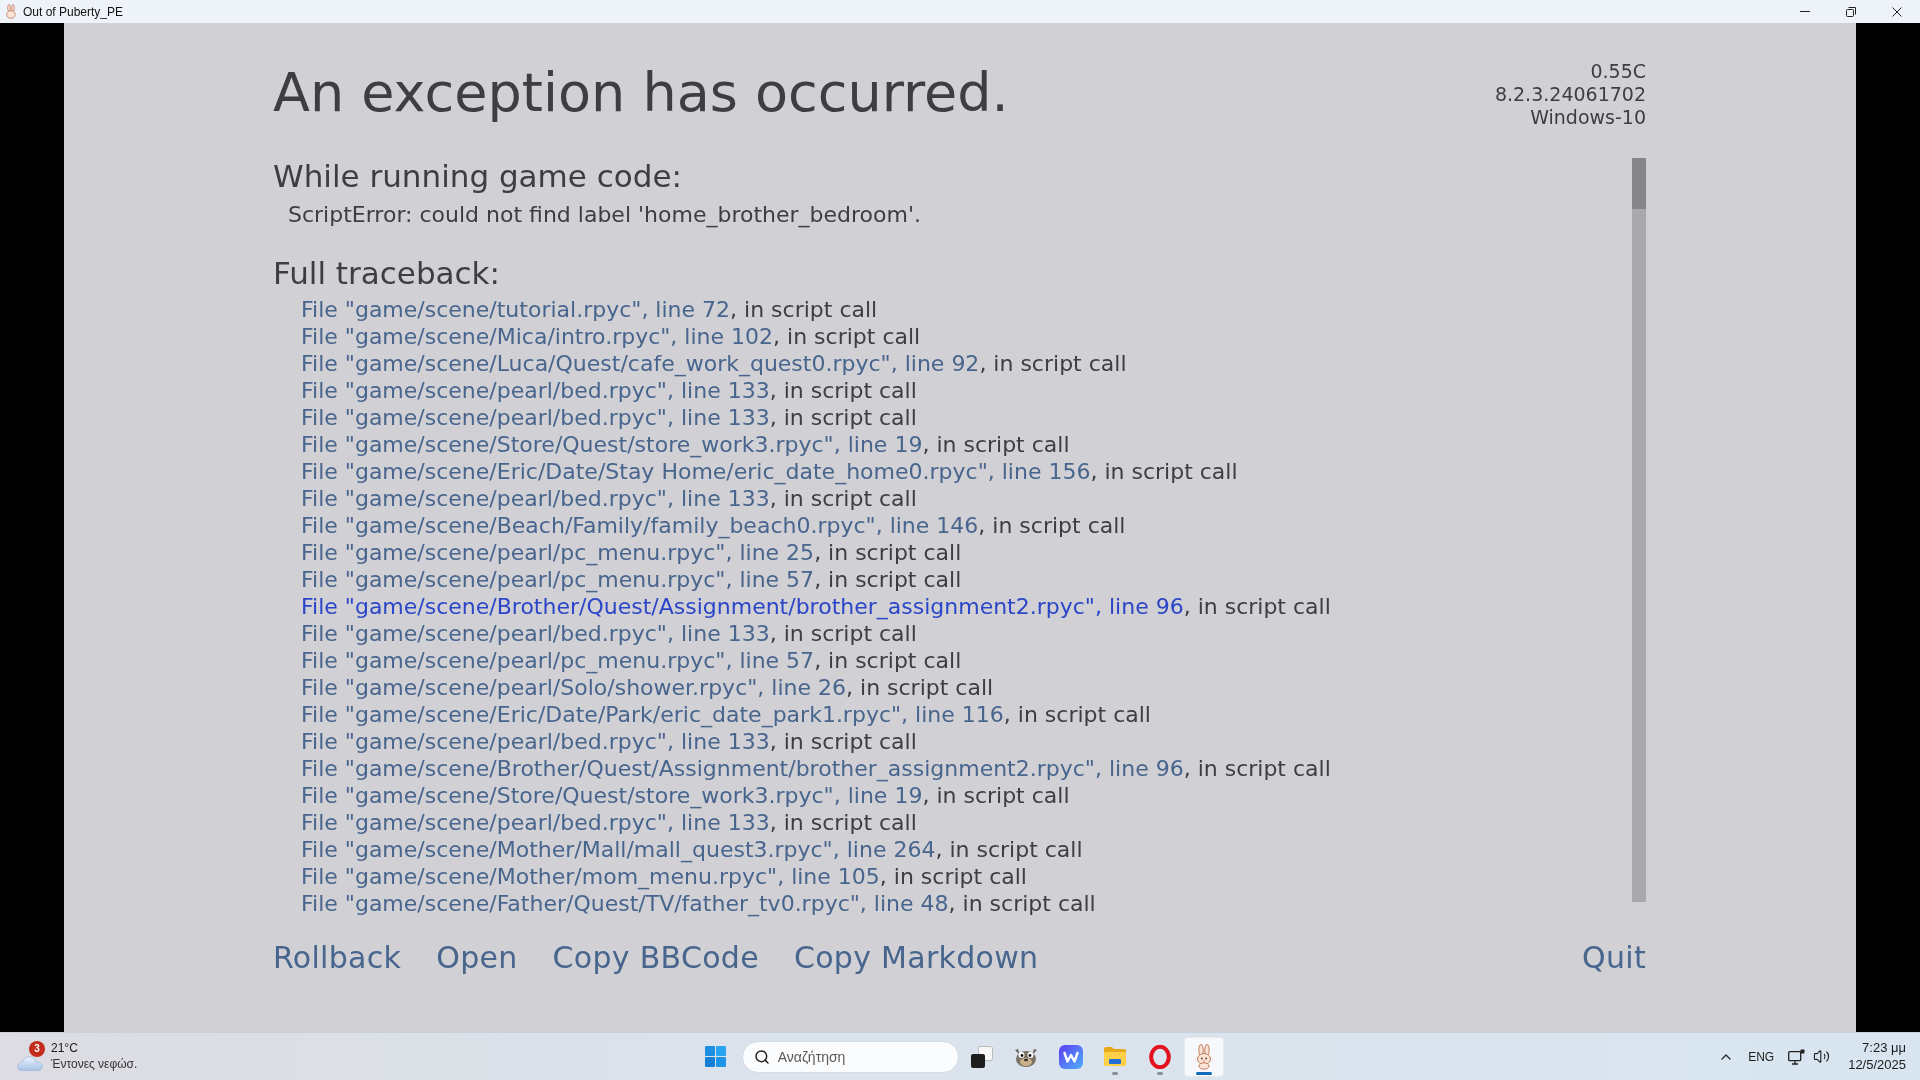 This screenshot has height=1080, width=1920. Describe the element at coordinates (625, 903) in the screenshot. I see `traceback-link: File "game/scene/Father/Quest/TV/father_tv0.rpyc", line 48` at that location.